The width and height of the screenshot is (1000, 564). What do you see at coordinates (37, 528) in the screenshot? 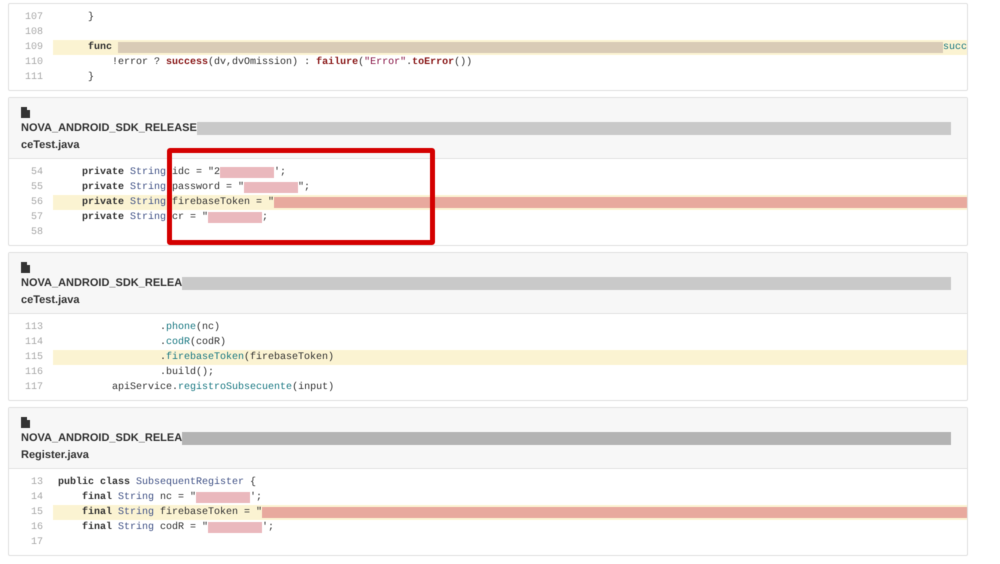
I see `line-number: 16` at bounding box center [37, 528].